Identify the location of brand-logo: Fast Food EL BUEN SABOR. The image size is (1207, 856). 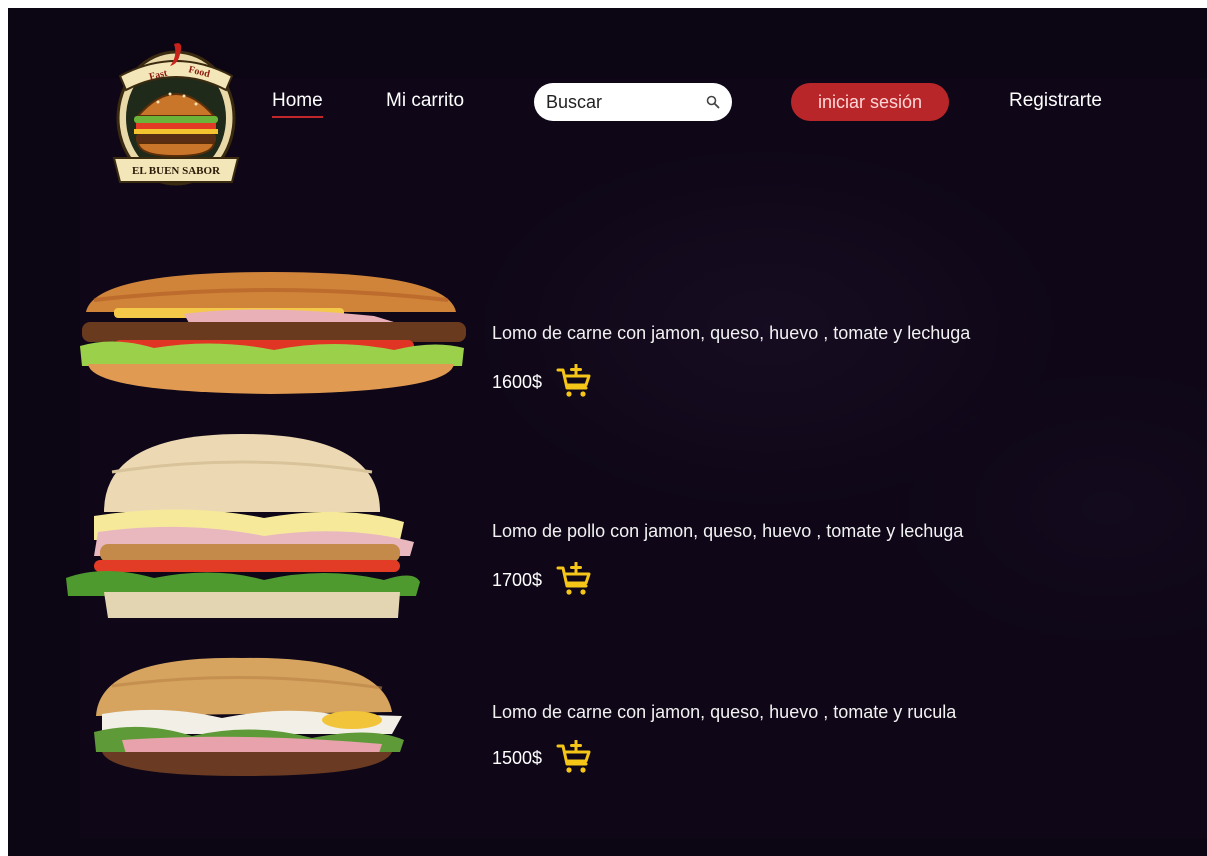
(176, 114).